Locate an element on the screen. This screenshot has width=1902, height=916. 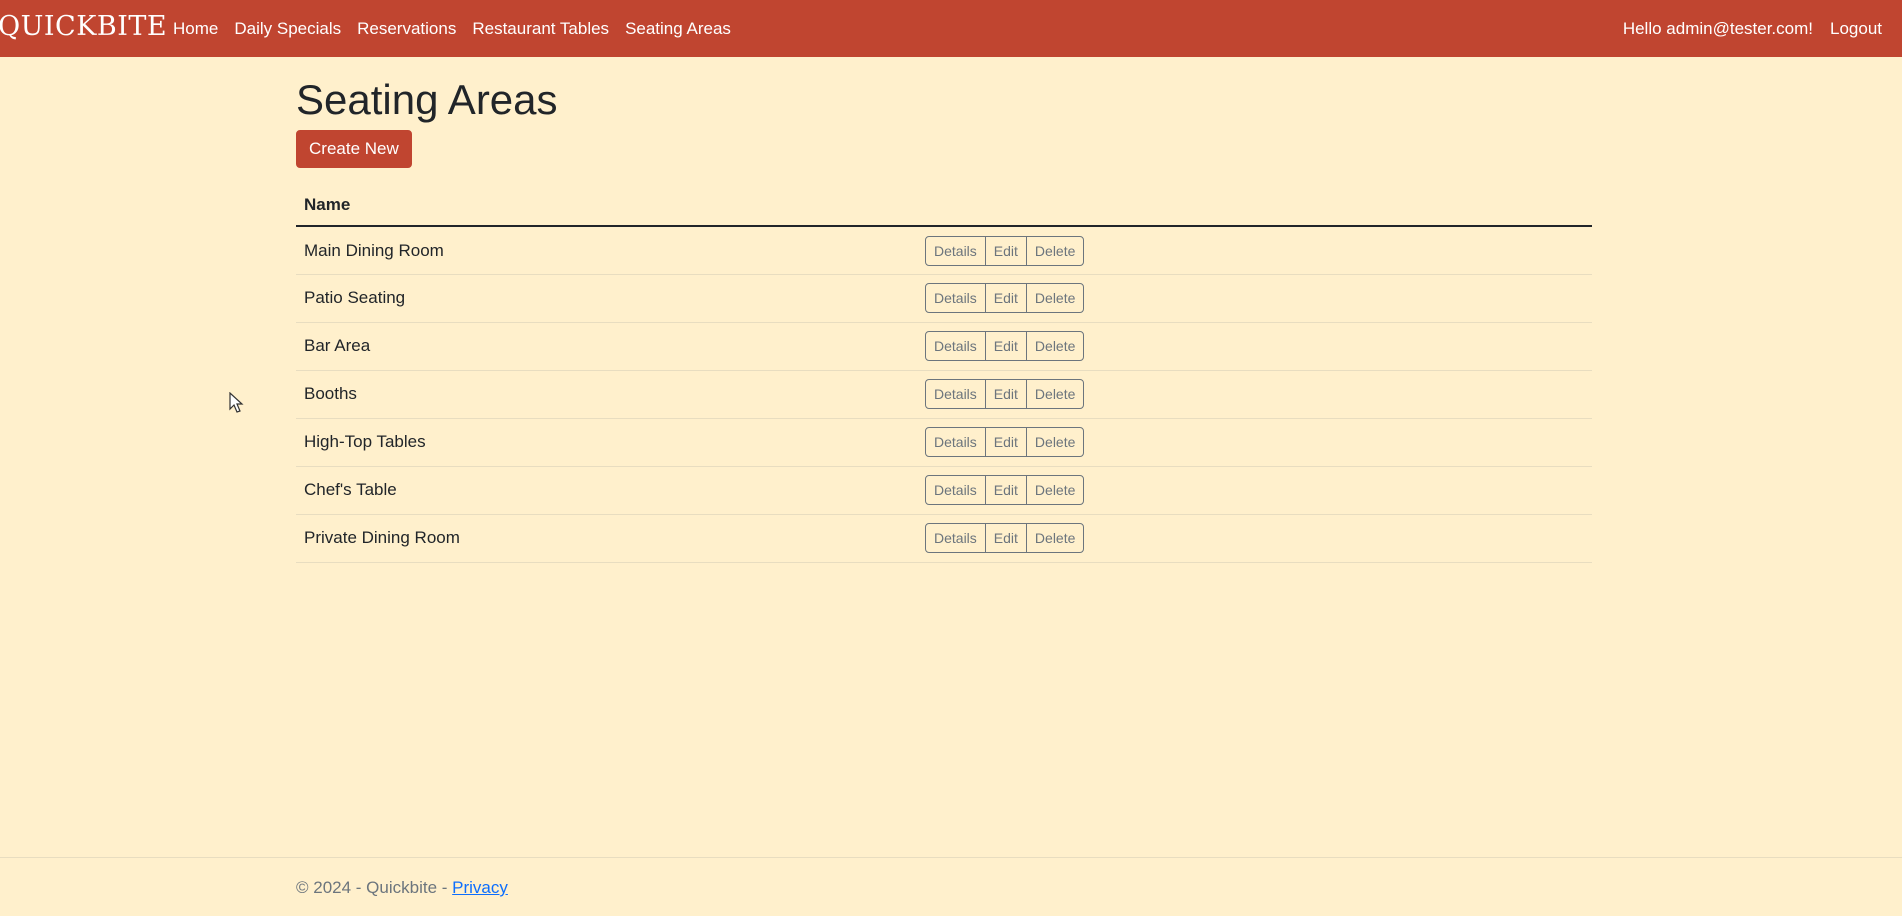
table-row: Booths Details Edit Delete is located at coordinates (944, 394).